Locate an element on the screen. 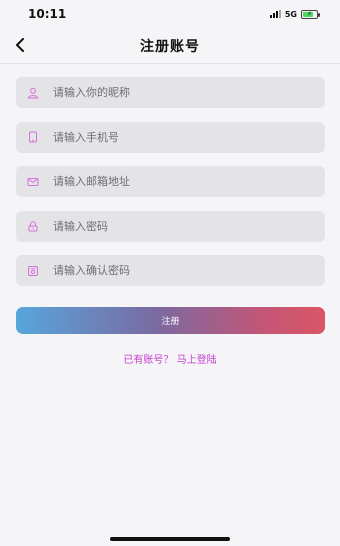 The height and width of the screenshot is (546, 340). email-field is located at coordinates (170, 181).